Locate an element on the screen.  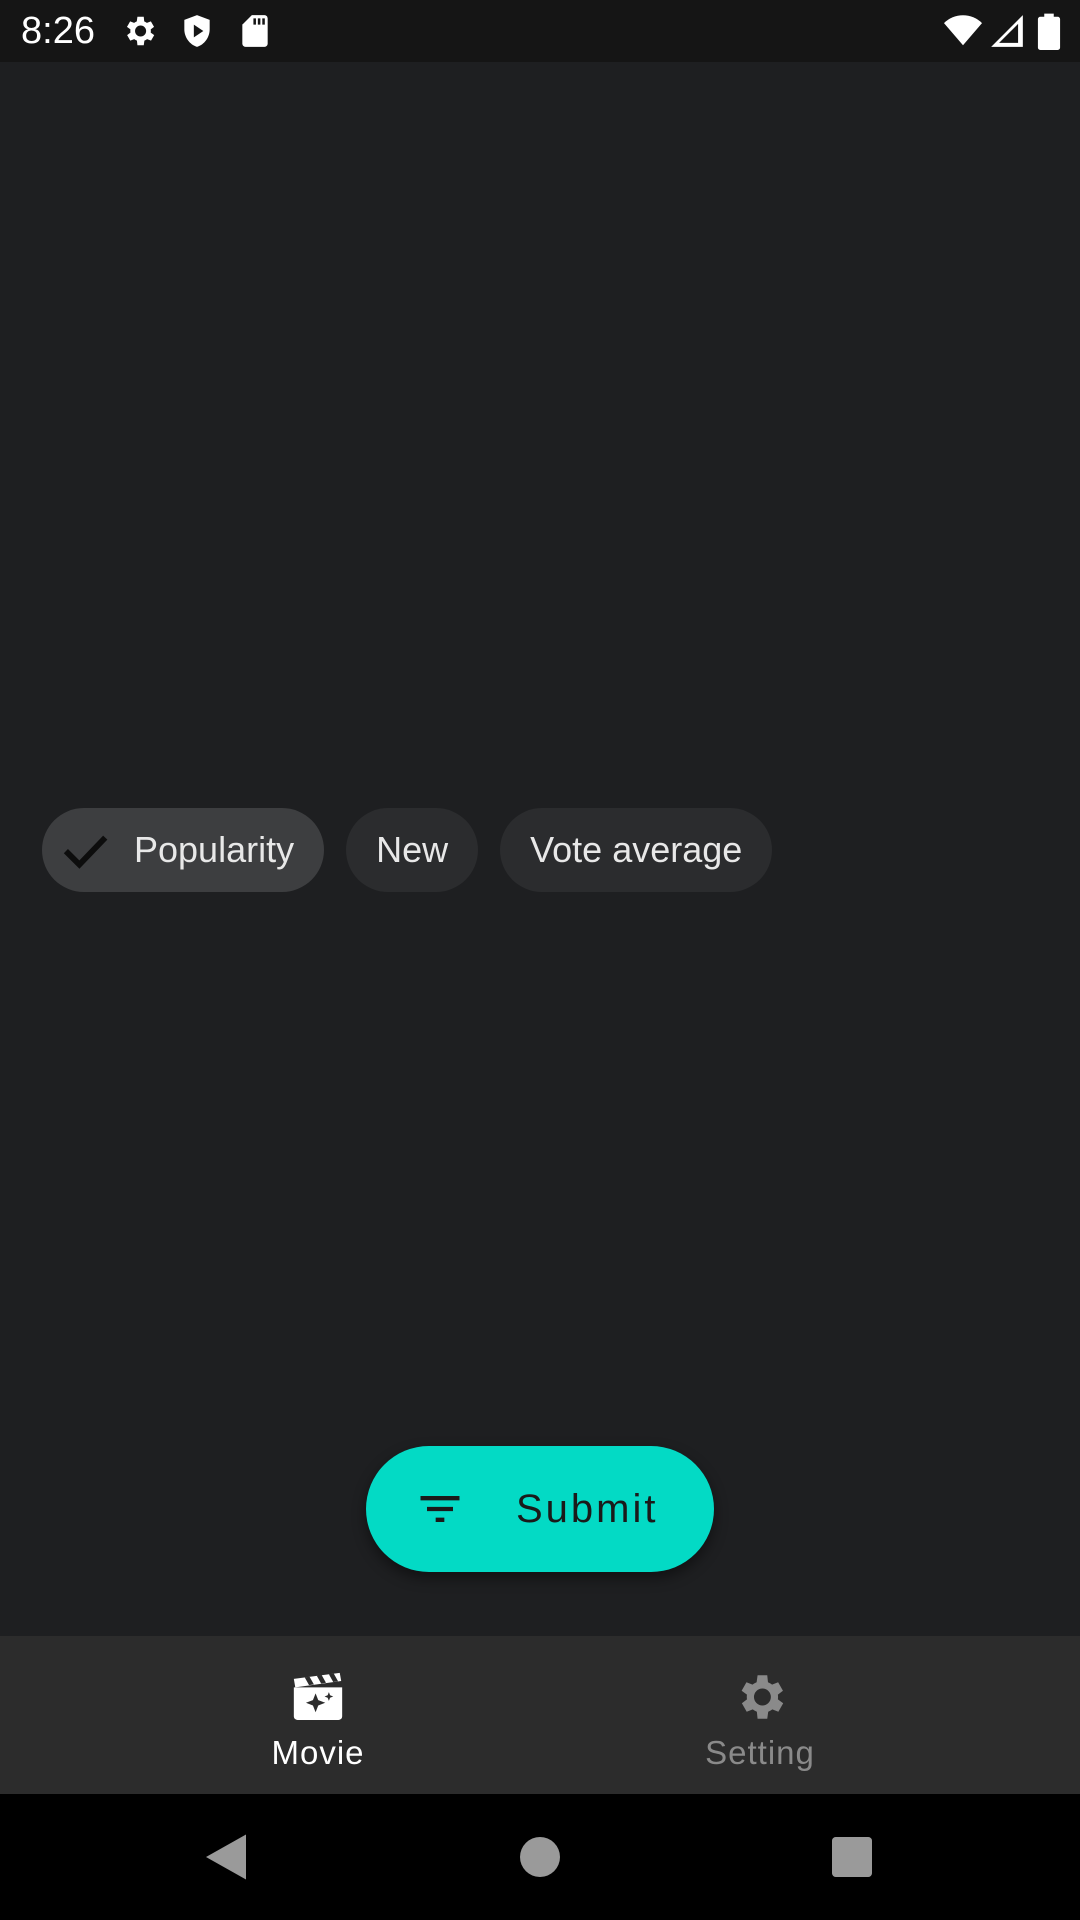
chip-vote-average: Vote average is located at coordinates (636, 850).